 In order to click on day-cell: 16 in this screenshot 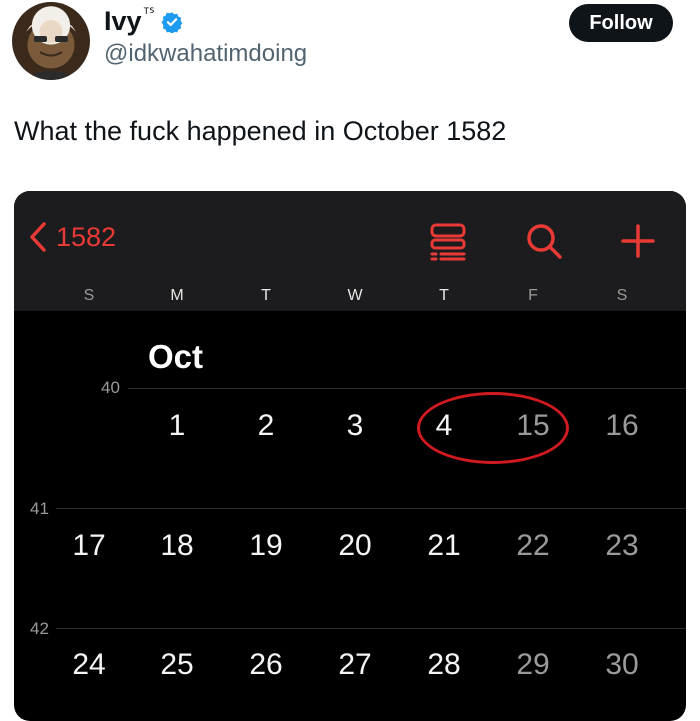, I will do `click(622, 426)`.